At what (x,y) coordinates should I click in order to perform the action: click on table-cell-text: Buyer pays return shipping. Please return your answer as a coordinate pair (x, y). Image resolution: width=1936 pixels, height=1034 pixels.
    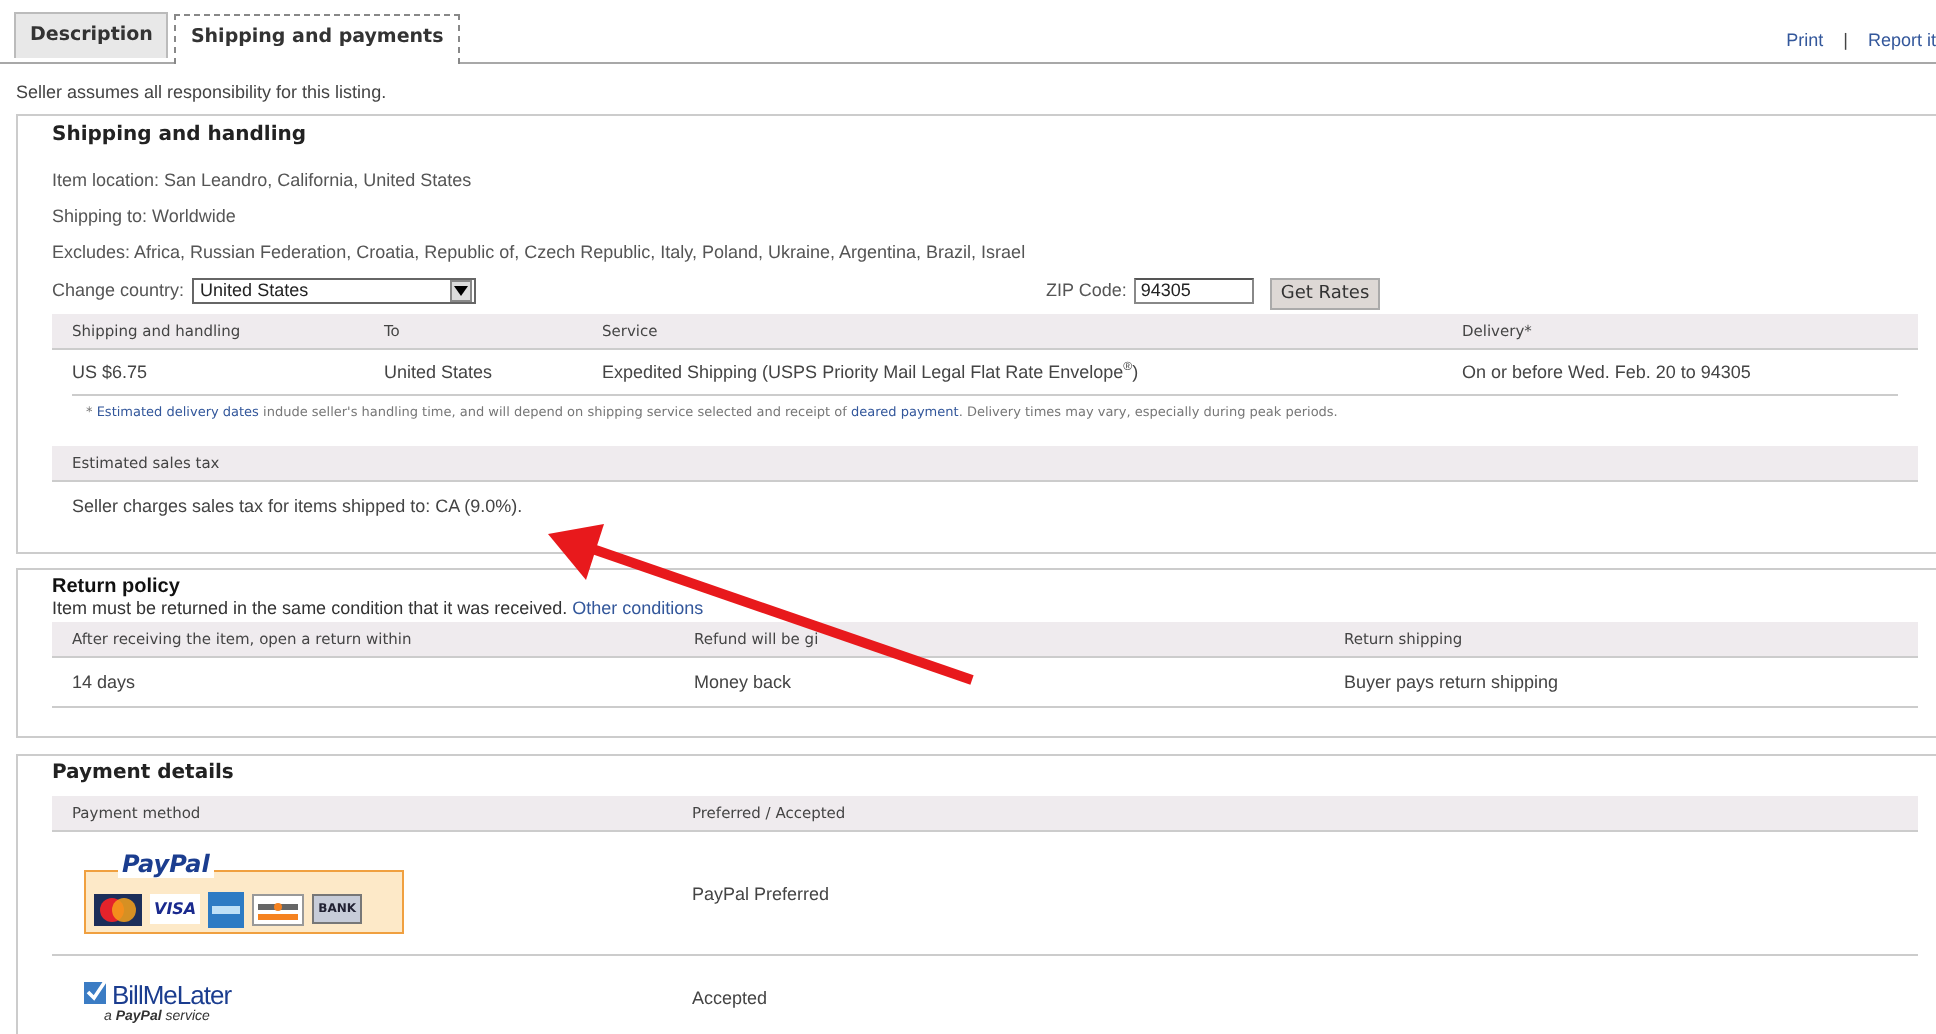
    Looking at the image, I should click on (1452, 682).